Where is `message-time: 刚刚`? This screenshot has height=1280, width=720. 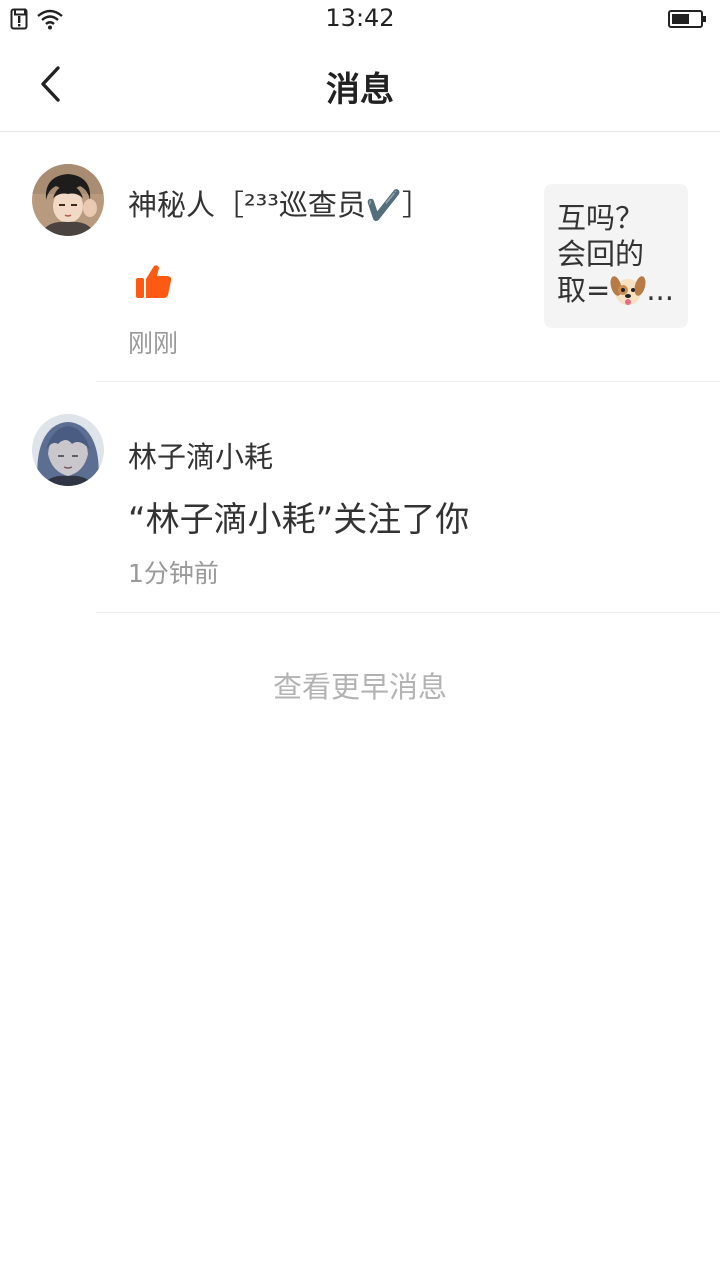 message-time: 刚刚 is located at coordinates (153, 343).